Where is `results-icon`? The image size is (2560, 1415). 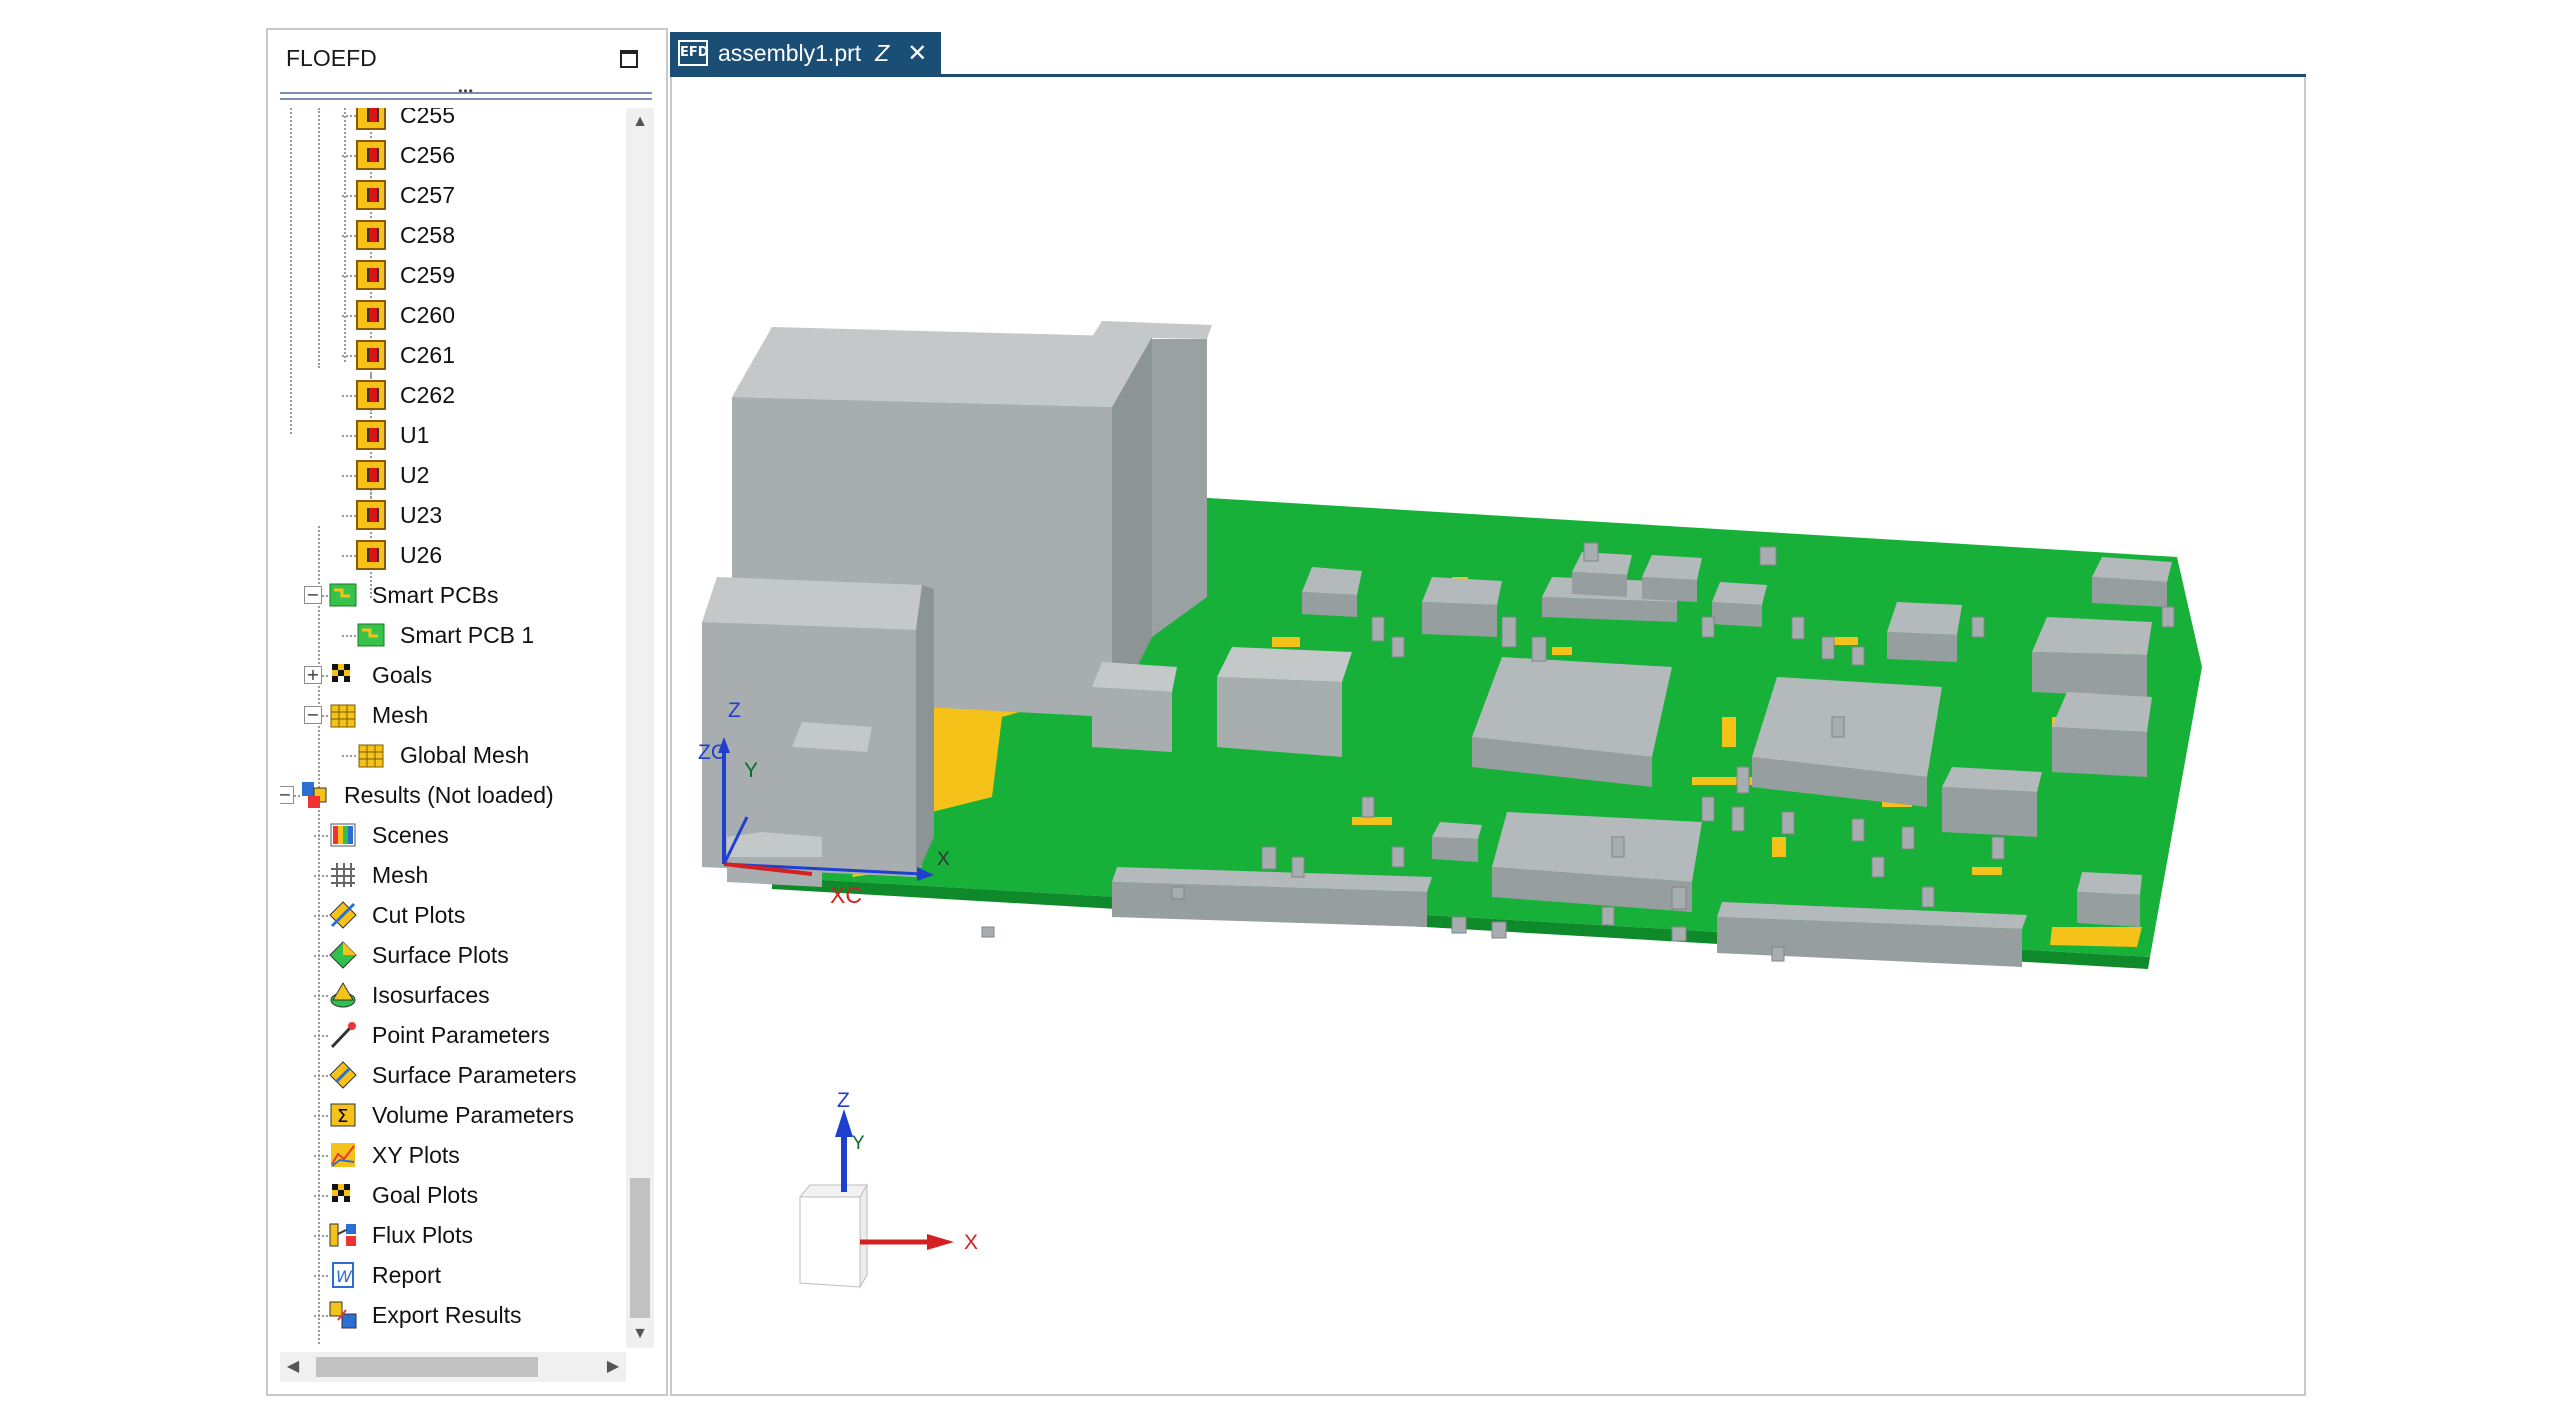 results-icon is located at coordinates (315, 795).